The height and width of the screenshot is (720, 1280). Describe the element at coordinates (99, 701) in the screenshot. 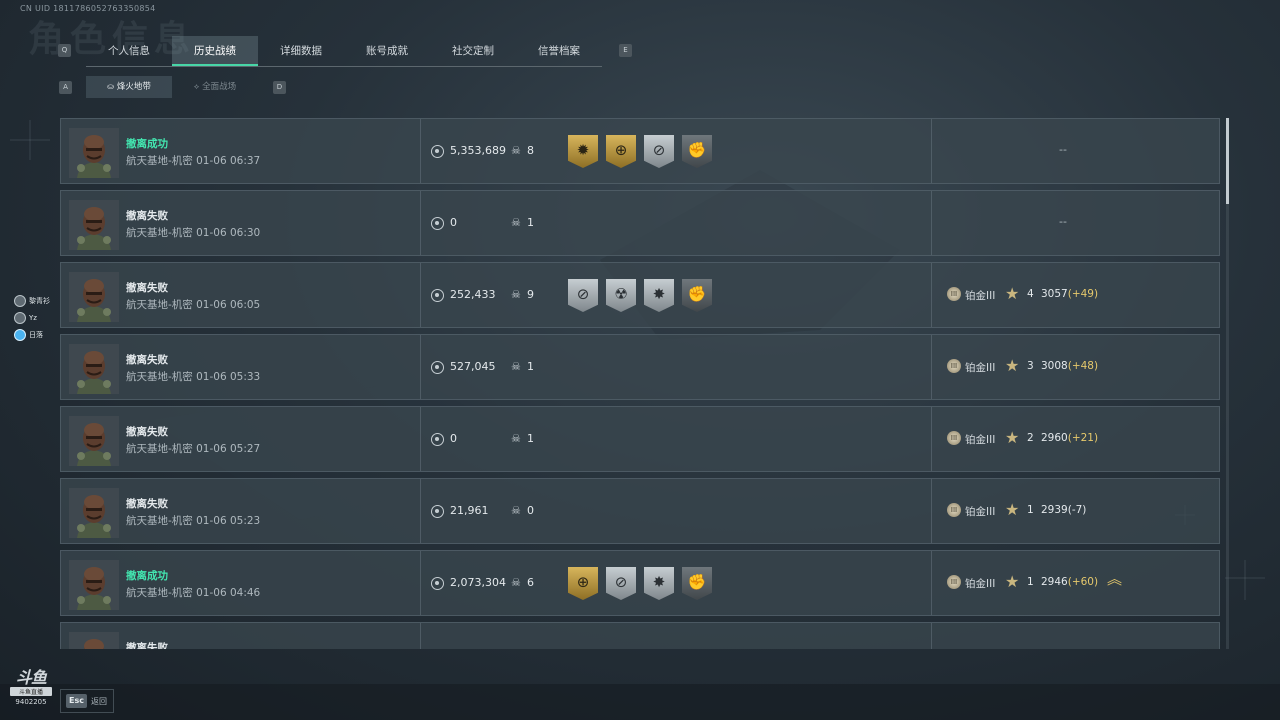

I see `back-label: 返回` at that location.